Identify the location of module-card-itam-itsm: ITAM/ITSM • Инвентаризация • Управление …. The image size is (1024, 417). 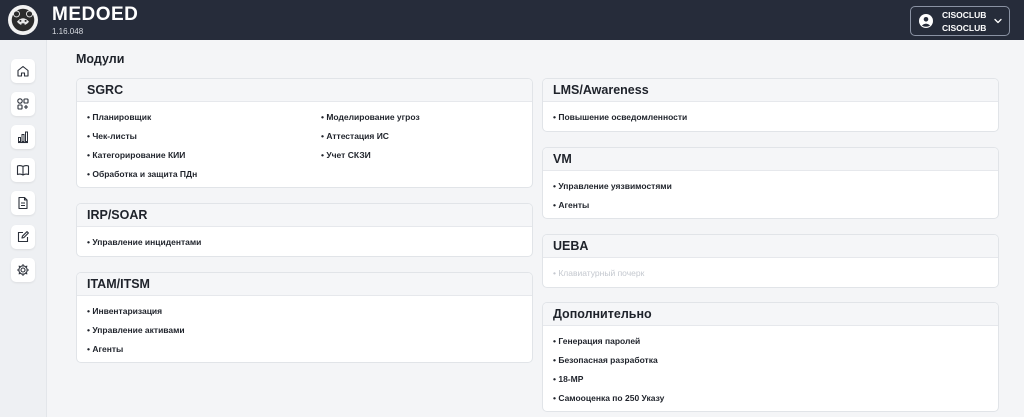
(304, 317).